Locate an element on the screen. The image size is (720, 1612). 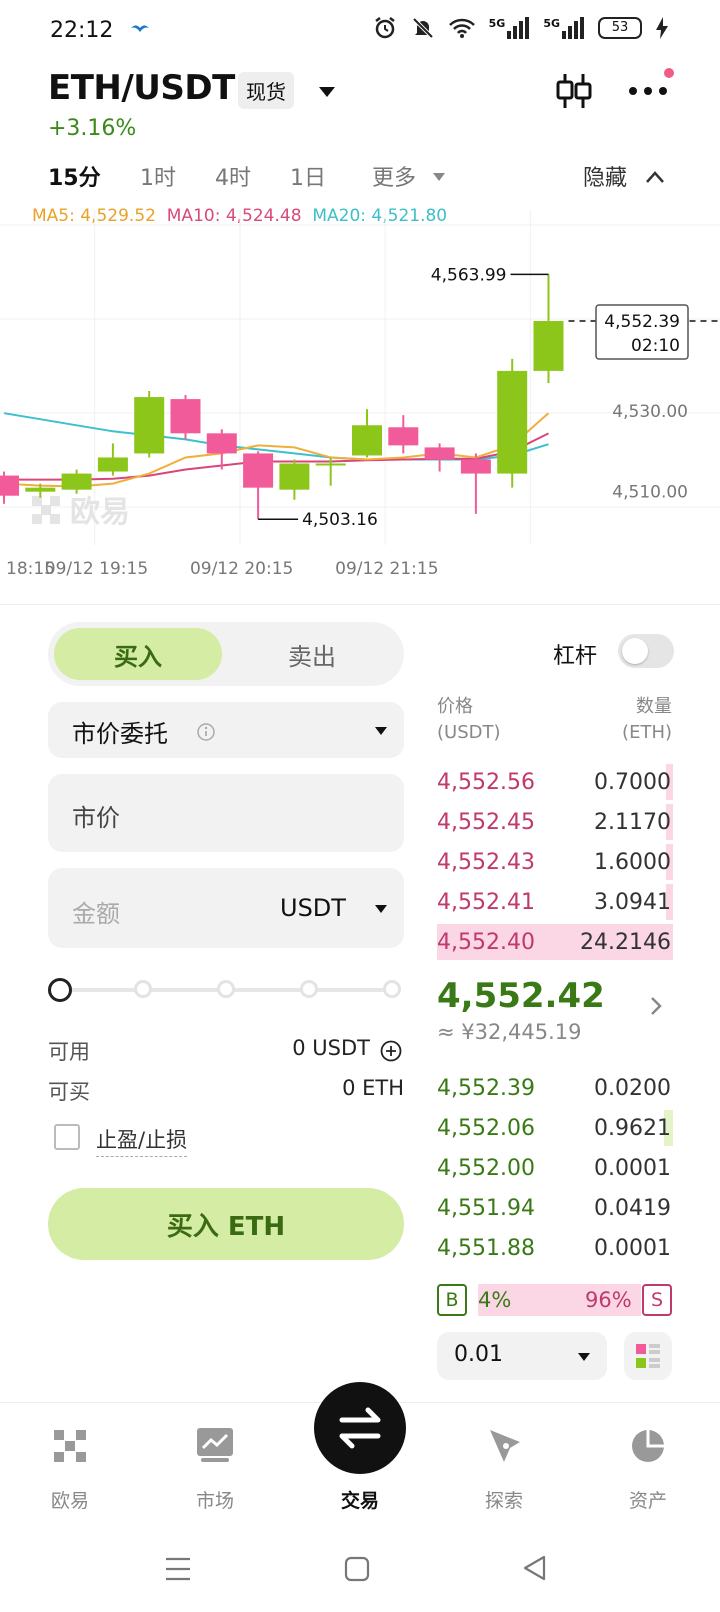
bid-price: 4,551.94 is located at coordinates (486, 1208).